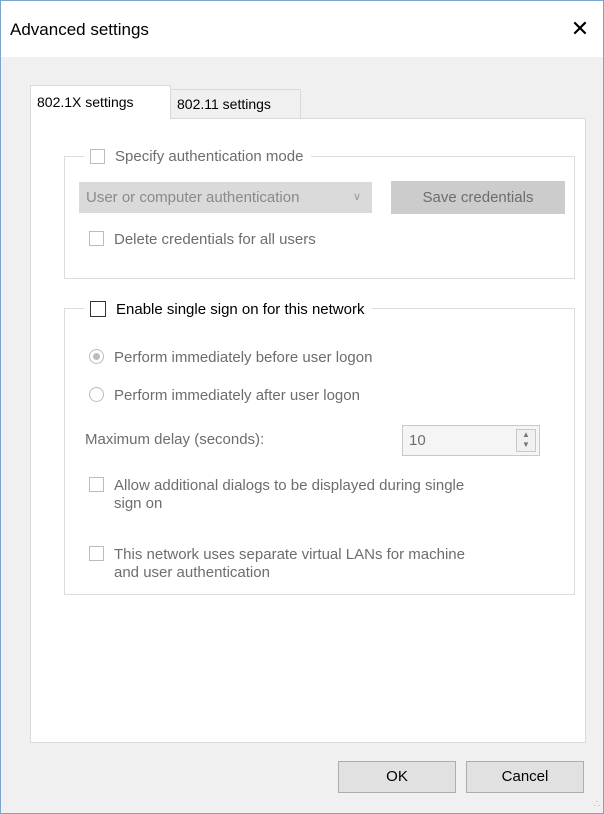  Describe the element at coordinates (97, 156) in the screenshot. I see `specify-auth-mode-checkbox` at that location.